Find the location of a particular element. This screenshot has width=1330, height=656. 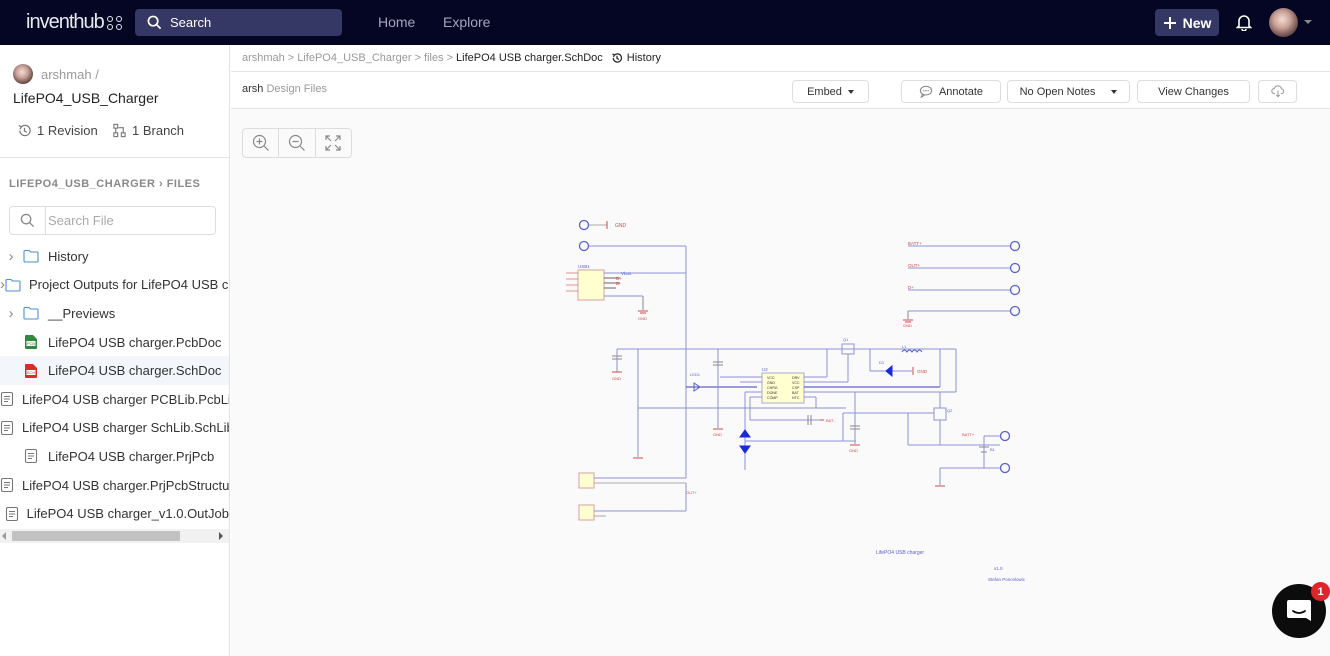

transistor-q2 is located at coordinates (940, 414).